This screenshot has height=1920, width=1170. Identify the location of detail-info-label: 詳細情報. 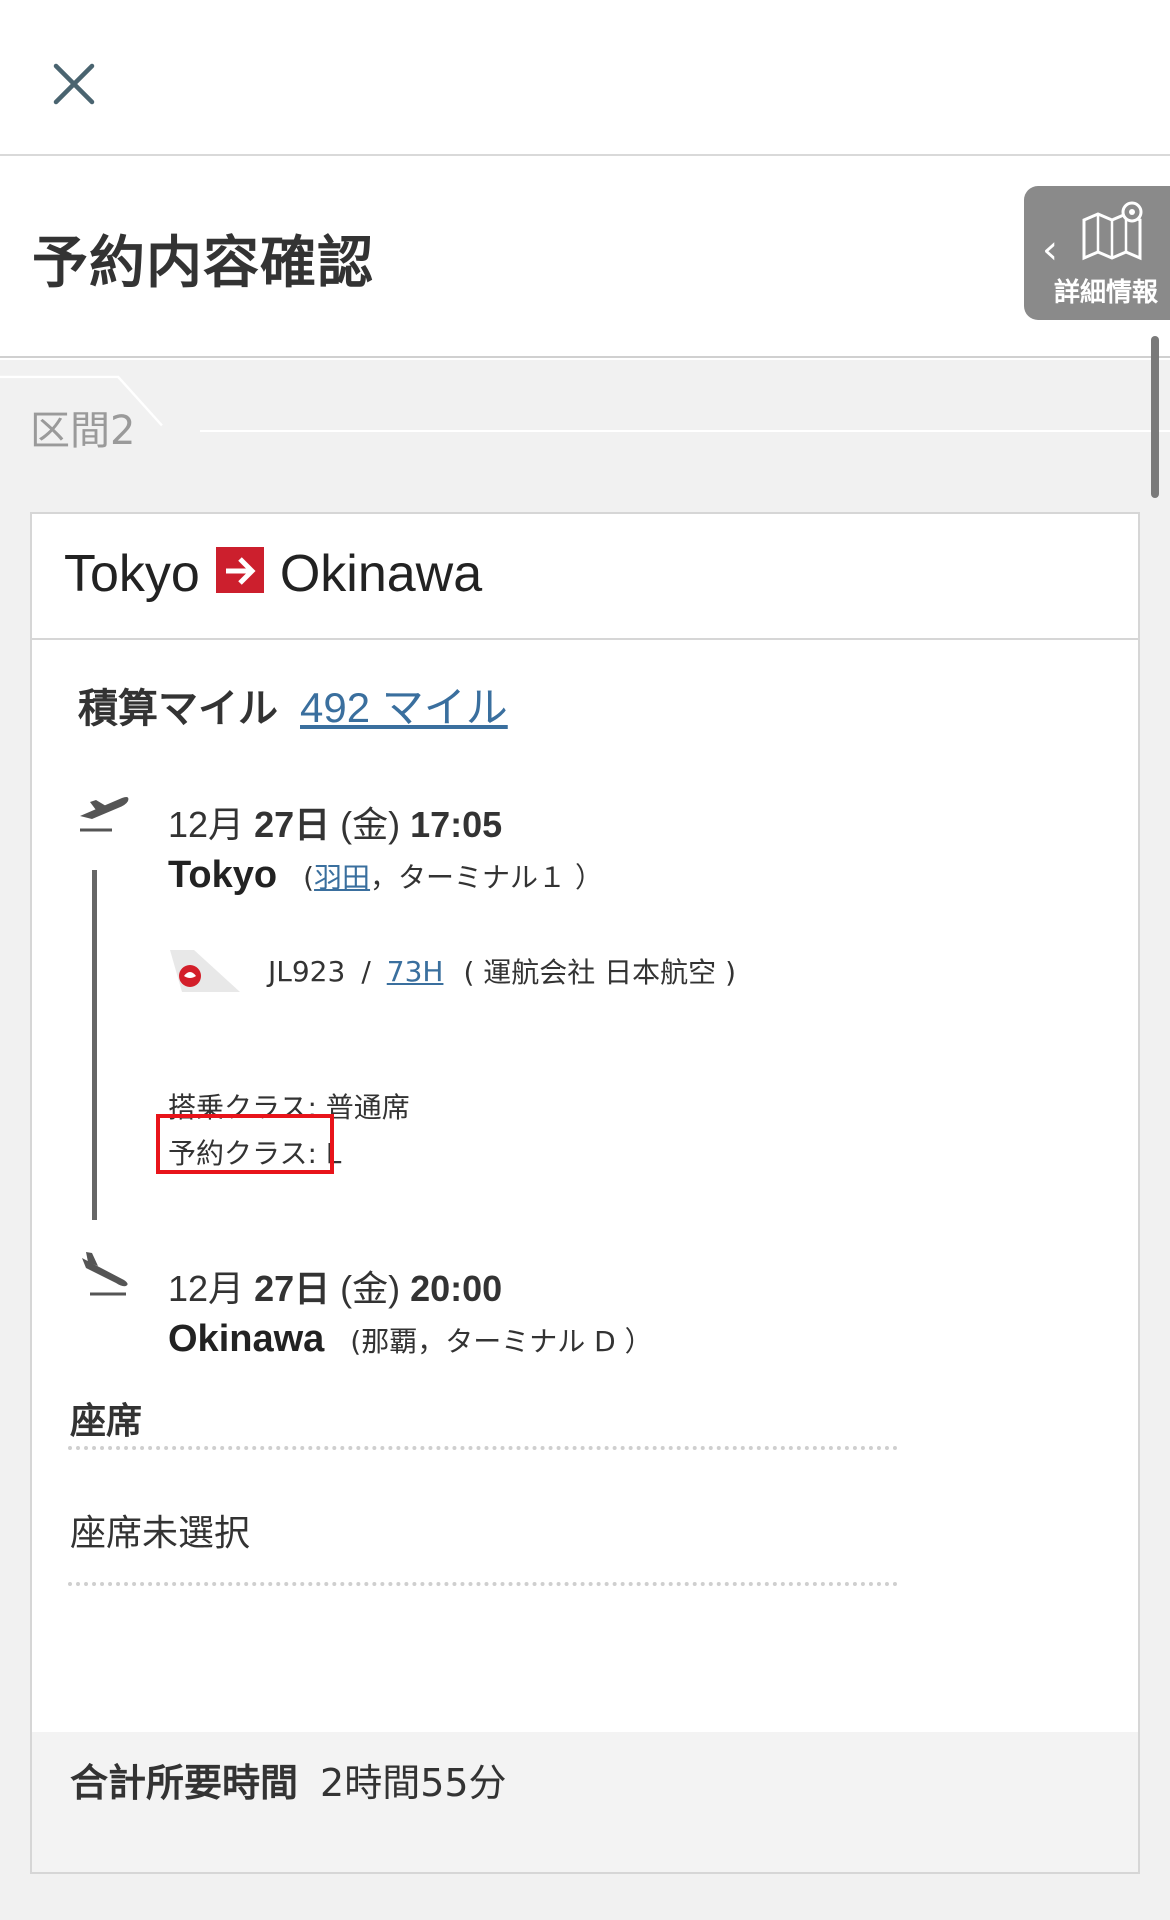
(1106, 293).